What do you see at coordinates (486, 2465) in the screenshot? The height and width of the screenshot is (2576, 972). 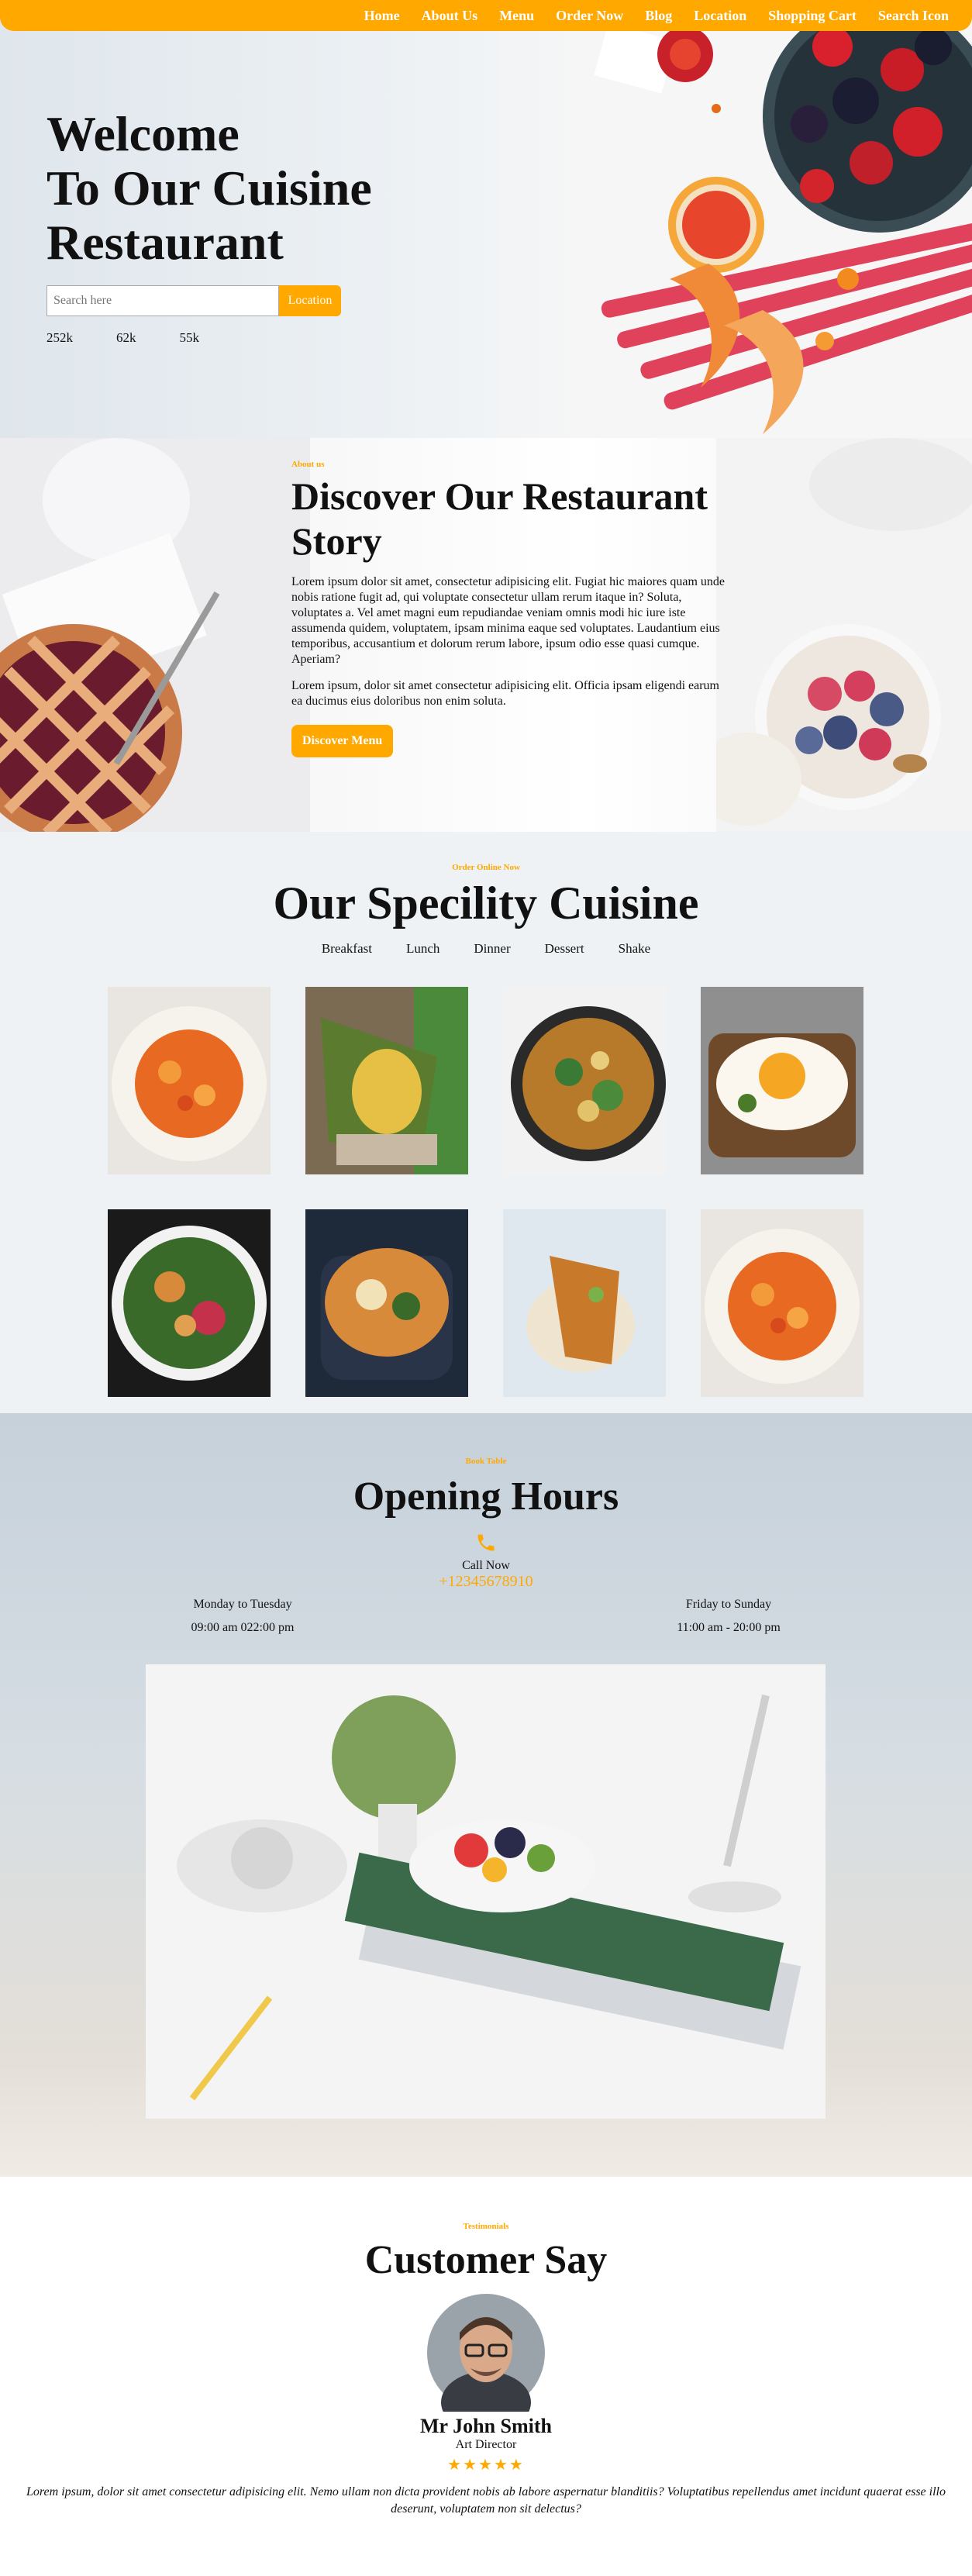 I see `star-rating: ★★★★★` at bounding box center [486, 2465].